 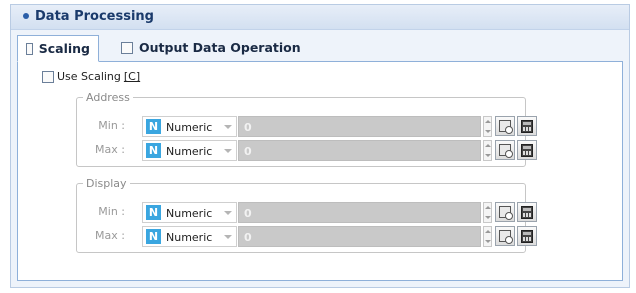 I want to click on display-group-title: Display, so click(x=106, y=183).